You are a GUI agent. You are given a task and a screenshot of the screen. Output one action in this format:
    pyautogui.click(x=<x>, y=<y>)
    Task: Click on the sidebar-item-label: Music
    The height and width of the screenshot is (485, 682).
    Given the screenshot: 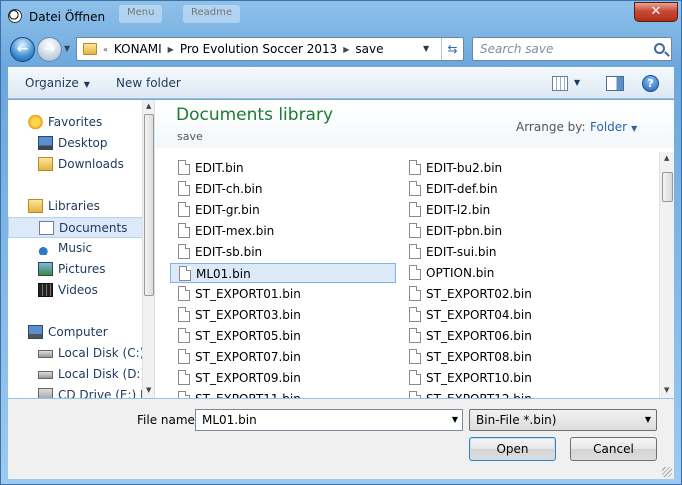 What is the action you would take?
    pyautogui.click(x=75, y=248)
    